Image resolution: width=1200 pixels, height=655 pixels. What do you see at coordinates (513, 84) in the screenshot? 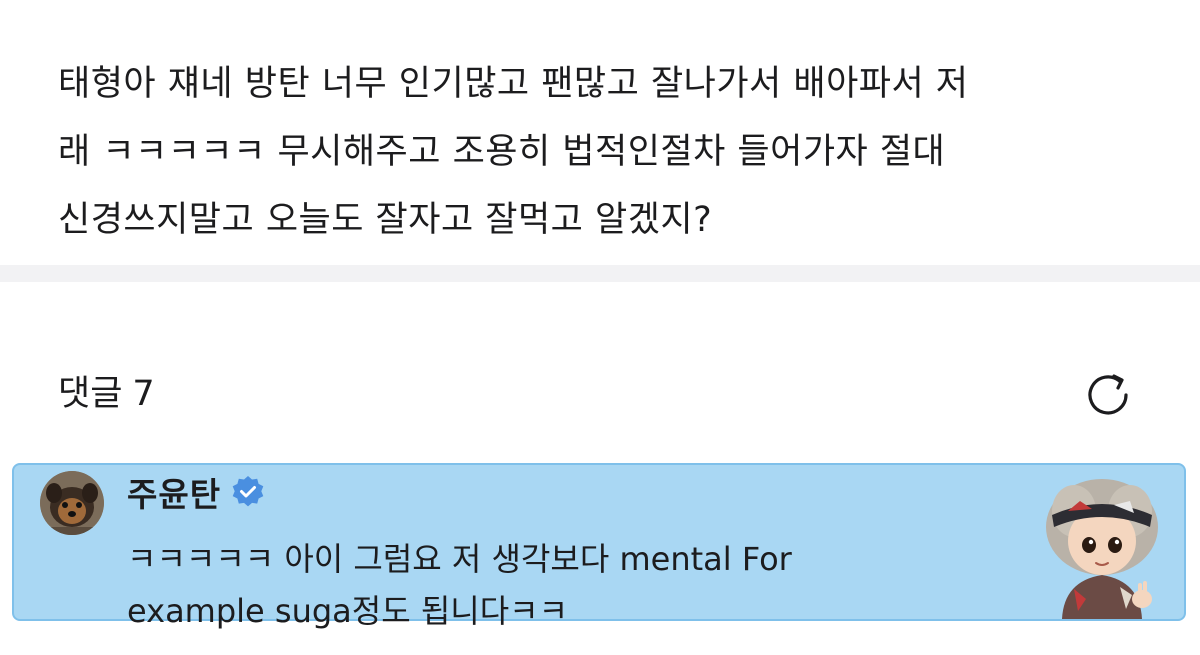
I see `post-line-1: 태형아 쟤네 방탄 너무 인기많고 팬많고 잘나가서 배아파서 저` at bounding box center [513, 84].